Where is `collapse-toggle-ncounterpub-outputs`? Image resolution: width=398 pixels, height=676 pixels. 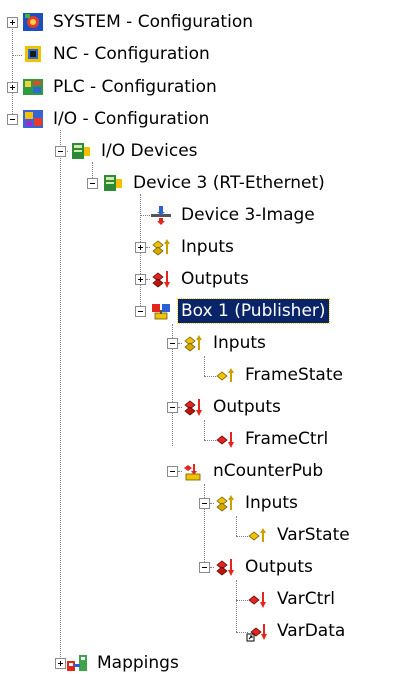 collapse-toggle-ncounterpub-outputs is located at coordinates (204, 567).